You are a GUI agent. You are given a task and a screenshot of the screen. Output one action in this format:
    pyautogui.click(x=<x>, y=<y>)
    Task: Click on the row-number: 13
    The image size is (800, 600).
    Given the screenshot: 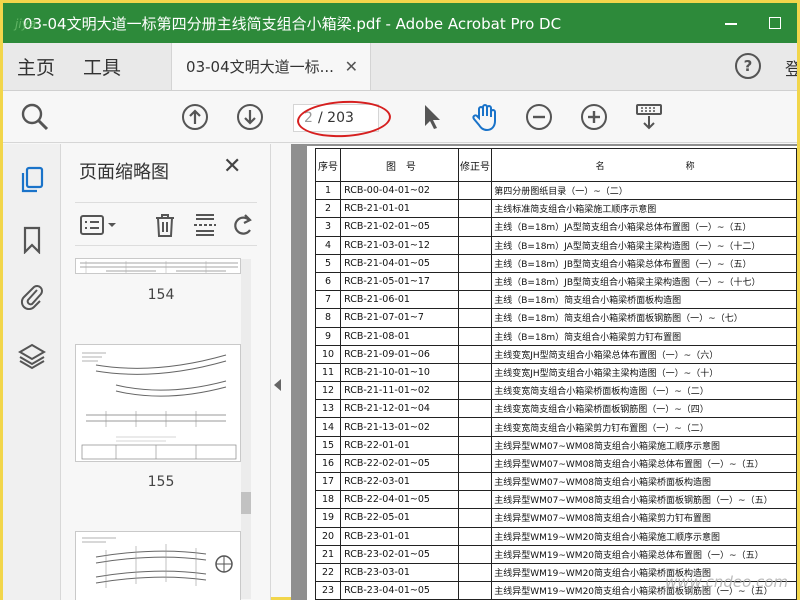 What is the action you would take?
    pyautogui.click(x=328, y=409)
    